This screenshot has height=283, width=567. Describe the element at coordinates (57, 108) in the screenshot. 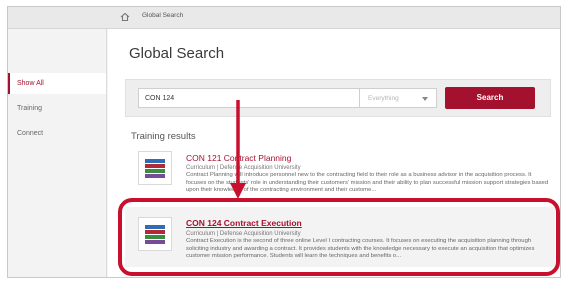

I see `sidebar-item-training: Training` at that location.